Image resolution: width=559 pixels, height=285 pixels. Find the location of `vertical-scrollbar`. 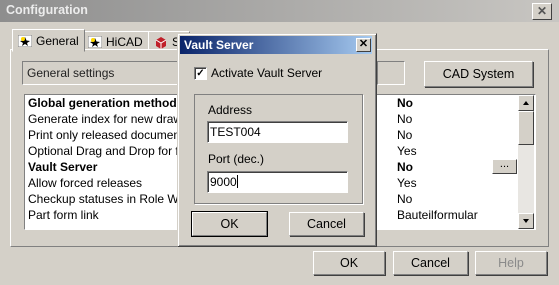

vertical-scrollbar is located at coordinates (526, 162).